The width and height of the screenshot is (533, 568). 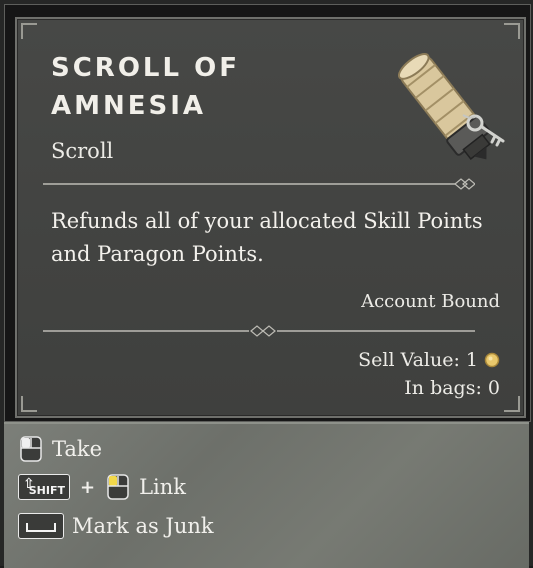 What do you see at coordinates (29, 484) in the screenshot?
I see `shift-arrow-icon: ⇧` at bounding box center [29, 484].